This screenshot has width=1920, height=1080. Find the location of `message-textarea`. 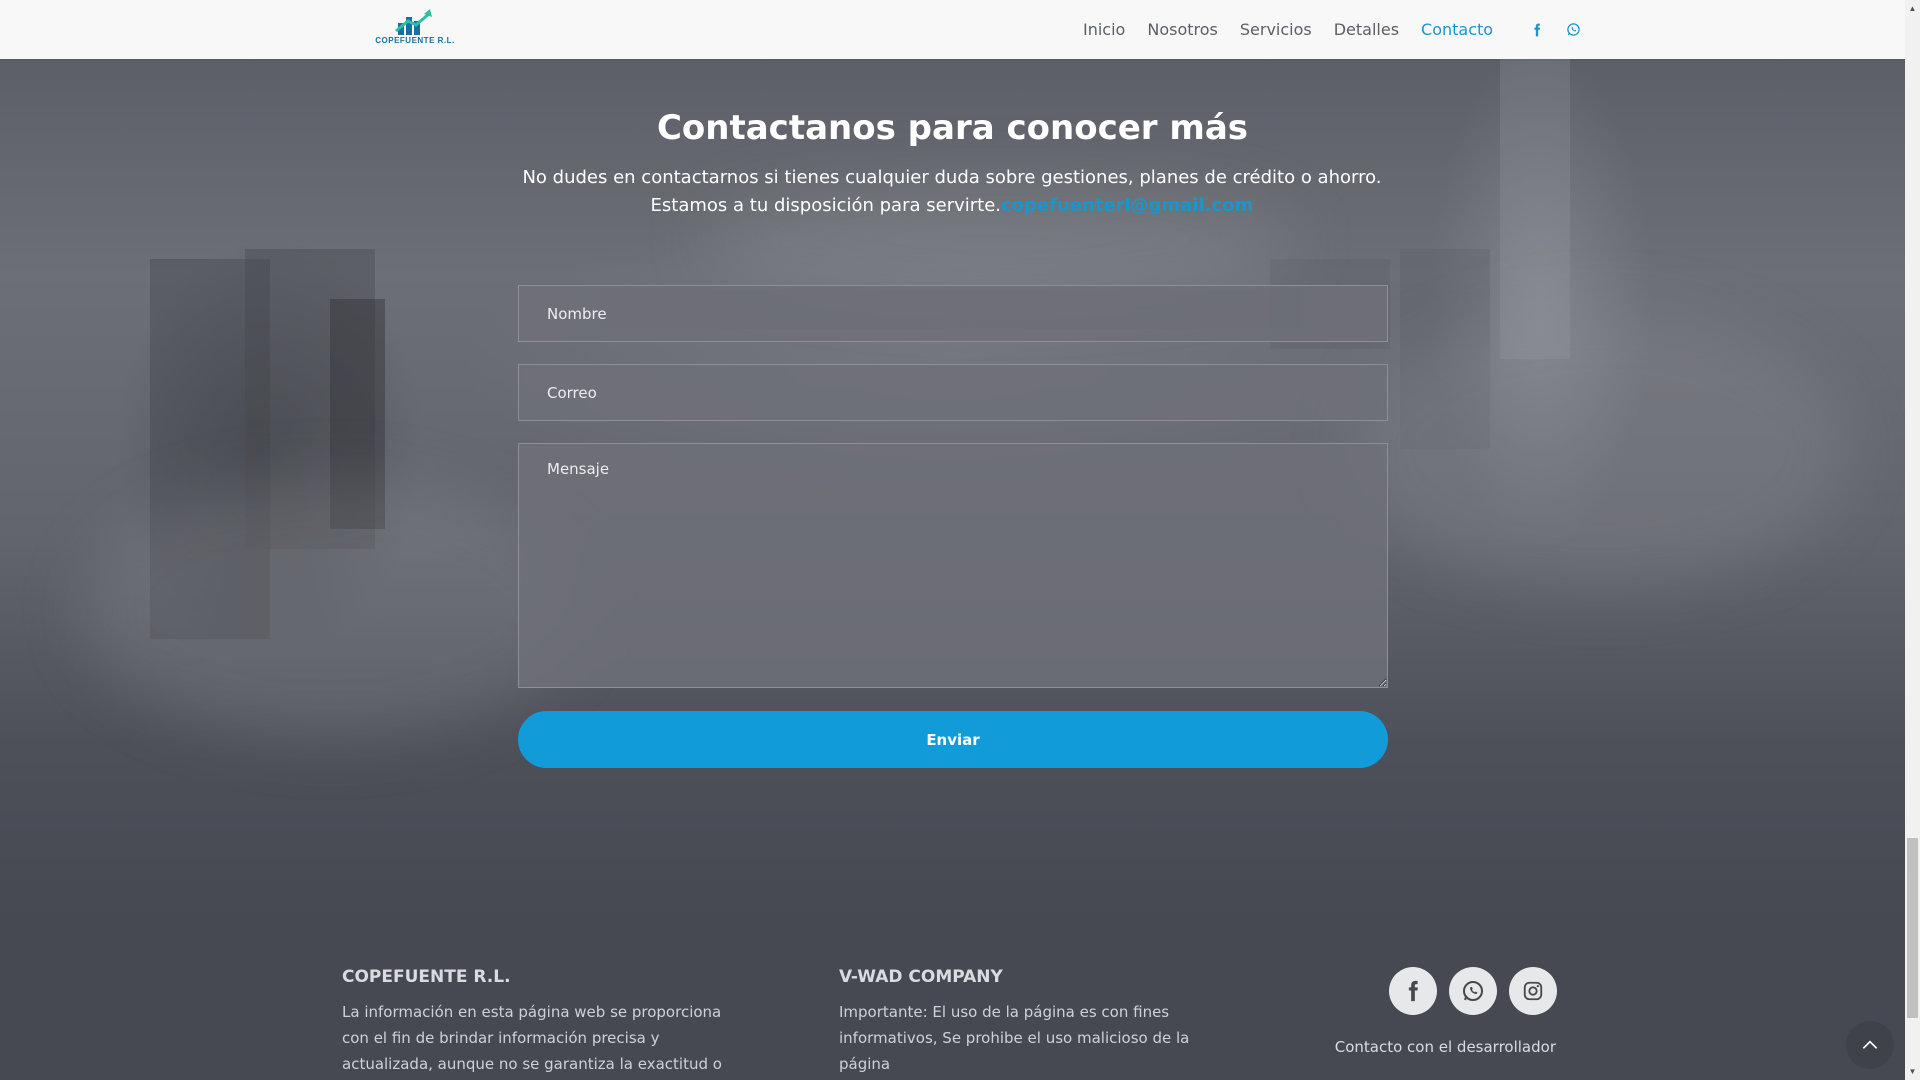

message-textarea is located at coordinates (953, 565).